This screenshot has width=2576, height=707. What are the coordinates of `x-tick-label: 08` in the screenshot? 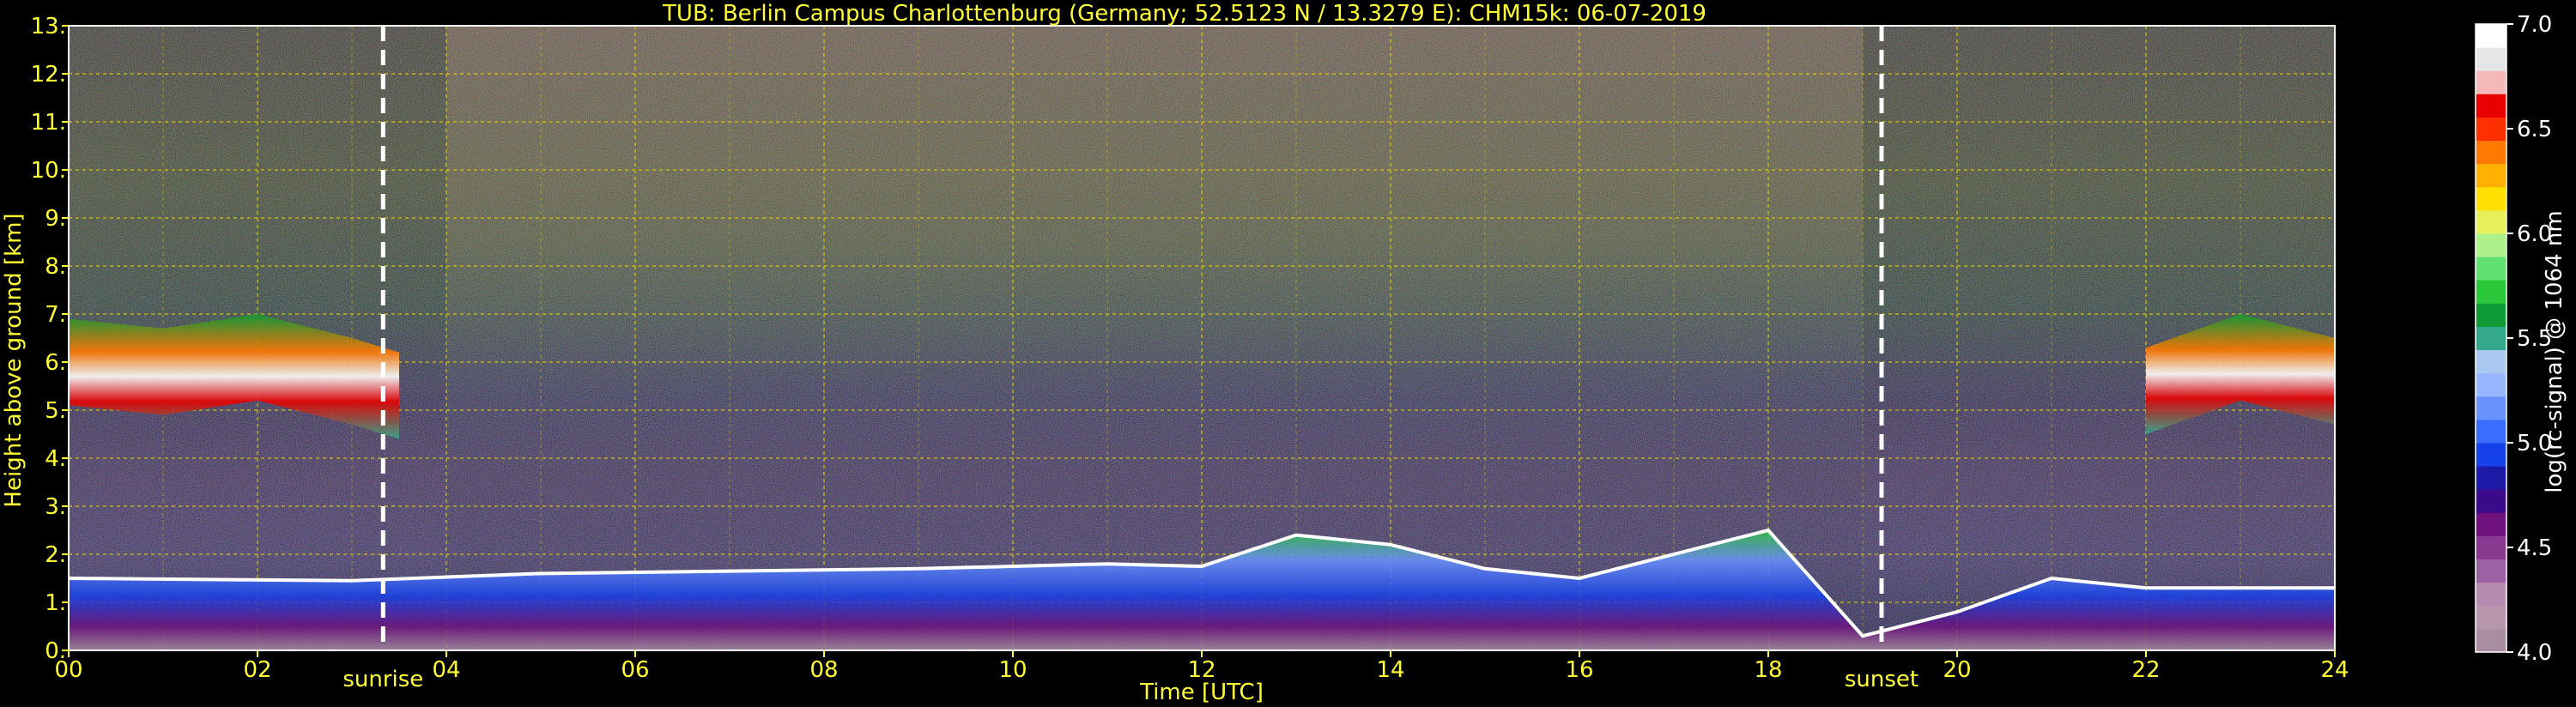 It's located at (823, 670).